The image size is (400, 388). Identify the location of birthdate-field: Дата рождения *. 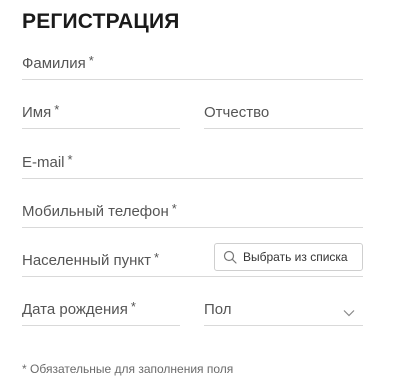
(101, 312).